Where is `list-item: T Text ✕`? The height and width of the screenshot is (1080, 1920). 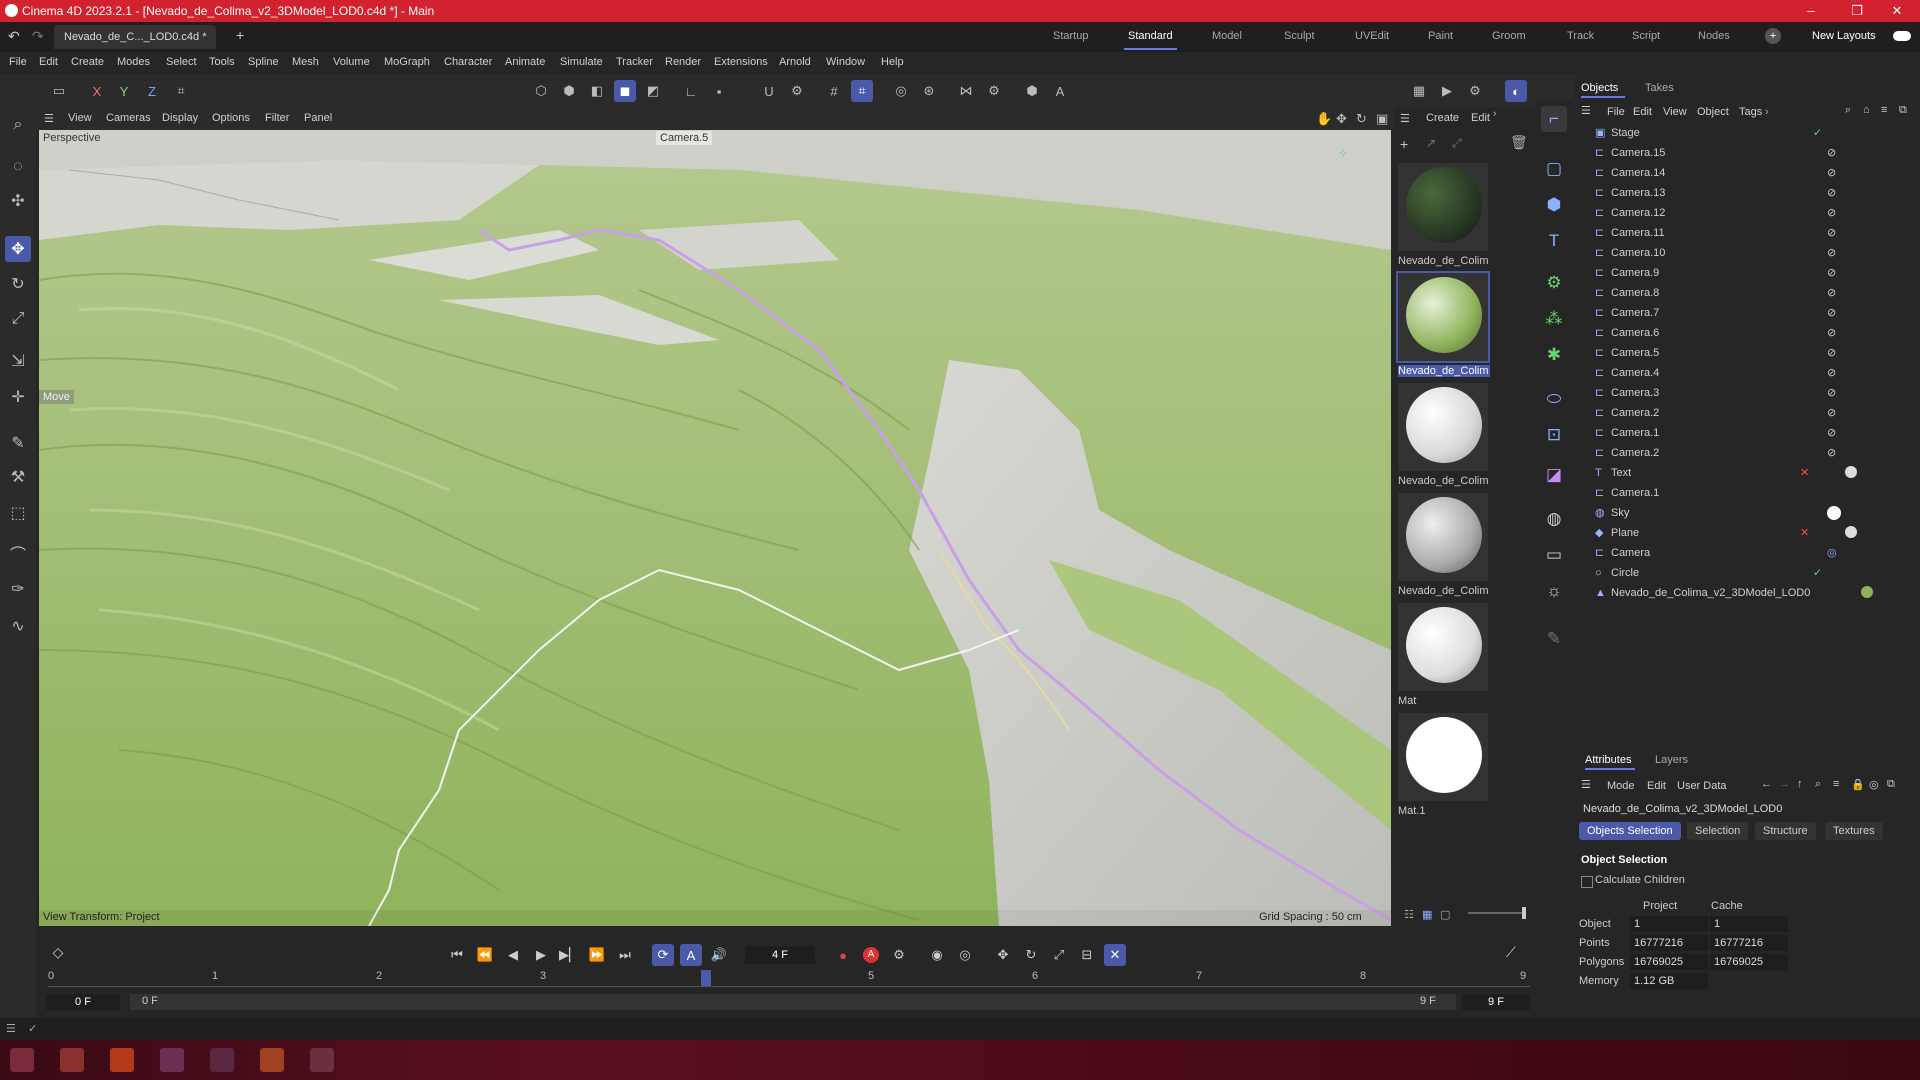
list-item: T Text ✕ is located at coordinates (1747, 474).